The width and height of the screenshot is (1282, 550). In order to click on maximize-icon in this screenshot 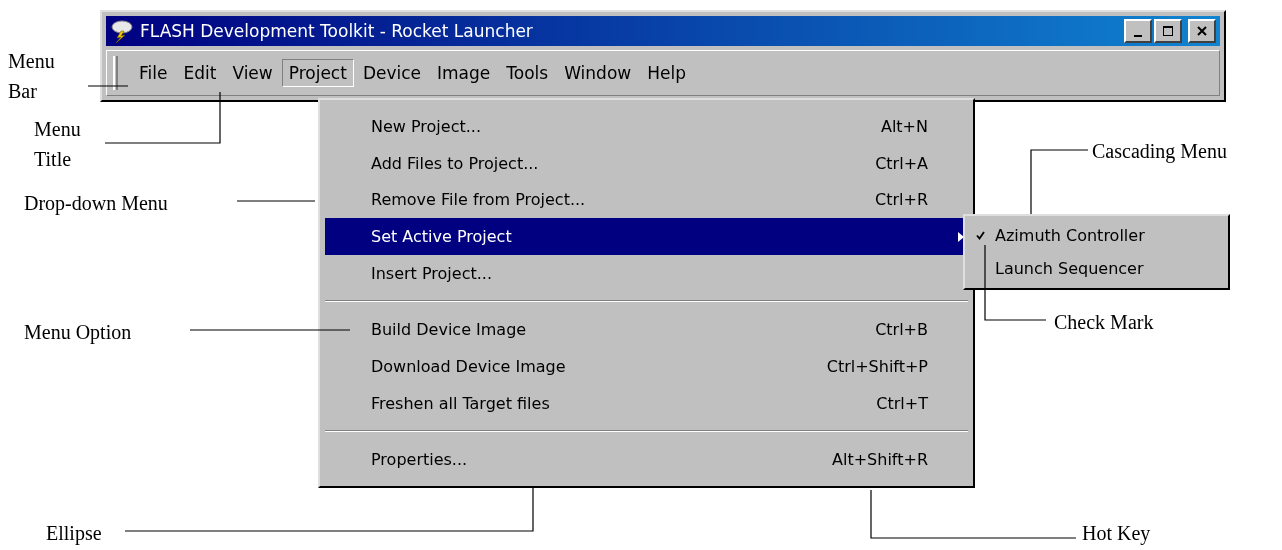, I will do `click(1168, 31)`.